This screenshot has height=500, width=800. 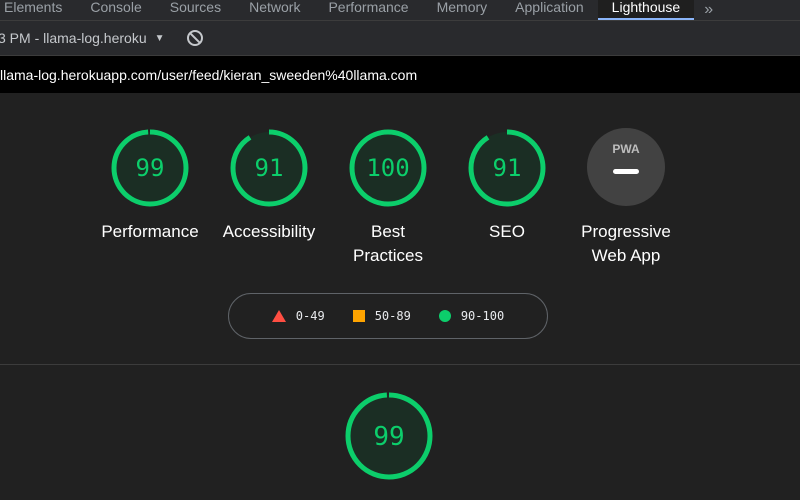 I want to click on gauge-ring: 100, so click(x=388, y=168).